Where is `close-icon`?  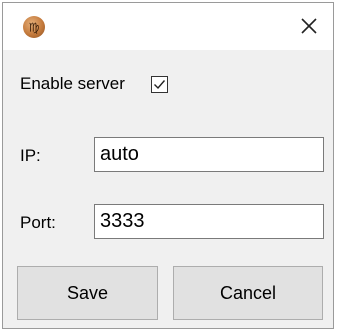 close-icon is located at coordinates (309, 26).